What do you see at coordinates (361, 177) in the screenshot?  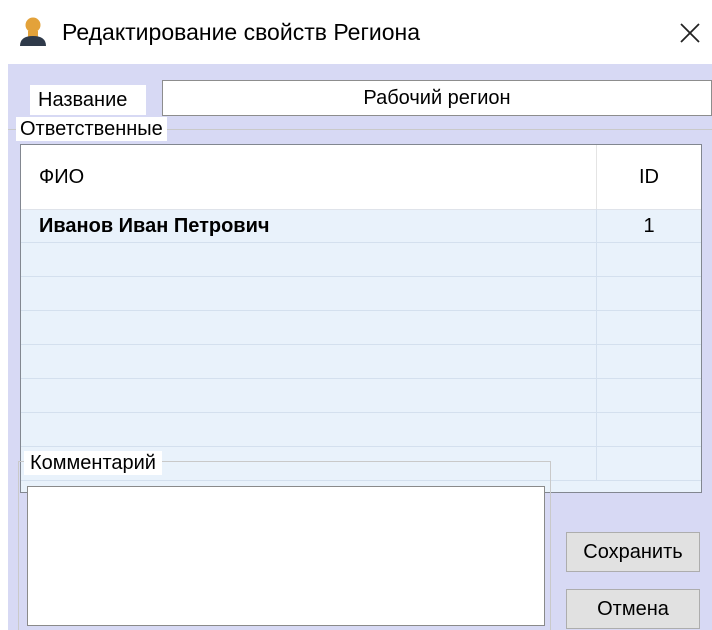 I see `table-header: ФИО ID` at bounding box center [361, 177].